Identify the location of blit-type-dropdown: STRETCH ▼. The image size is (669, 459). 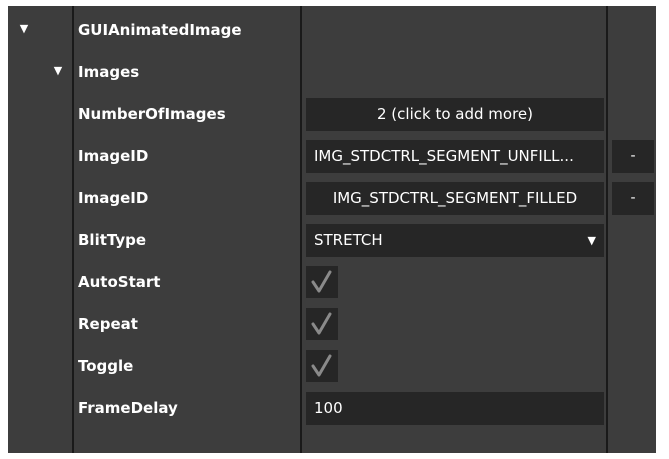
(455, 240).